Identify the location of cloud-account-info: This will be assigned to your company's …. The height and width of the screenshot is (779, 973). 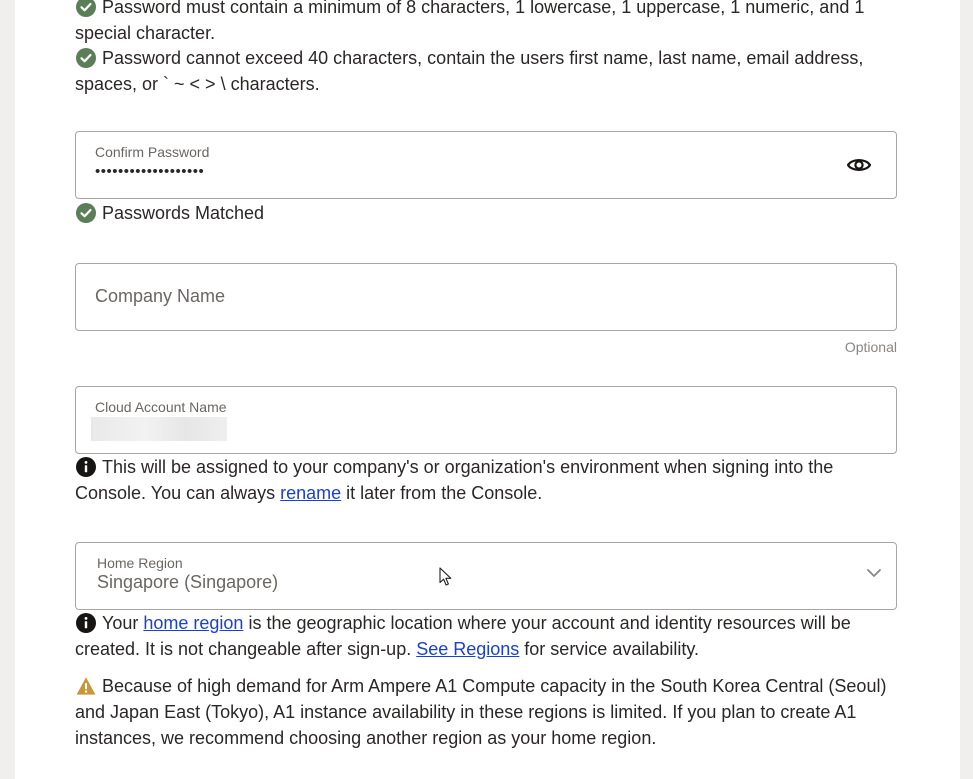
(486, 480).